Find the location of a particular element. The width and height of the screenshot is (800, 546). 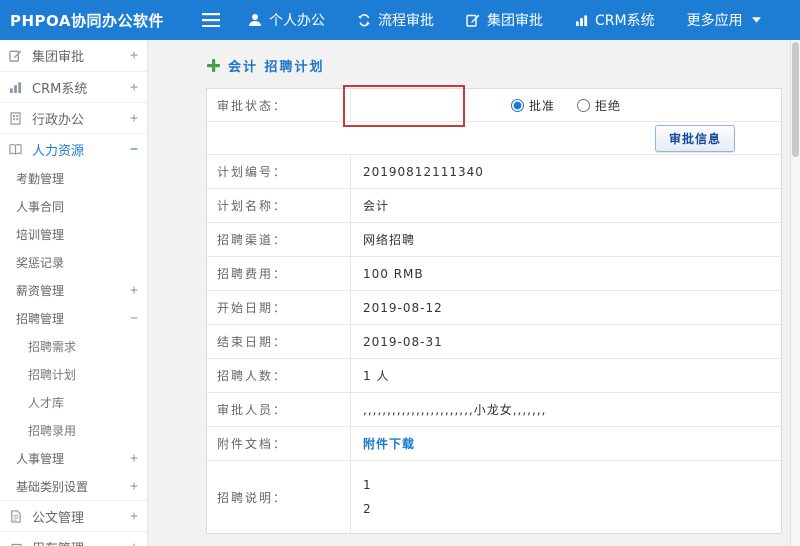

sidebar-item-2: 行政办公 + is located at coordinates (73, 117).